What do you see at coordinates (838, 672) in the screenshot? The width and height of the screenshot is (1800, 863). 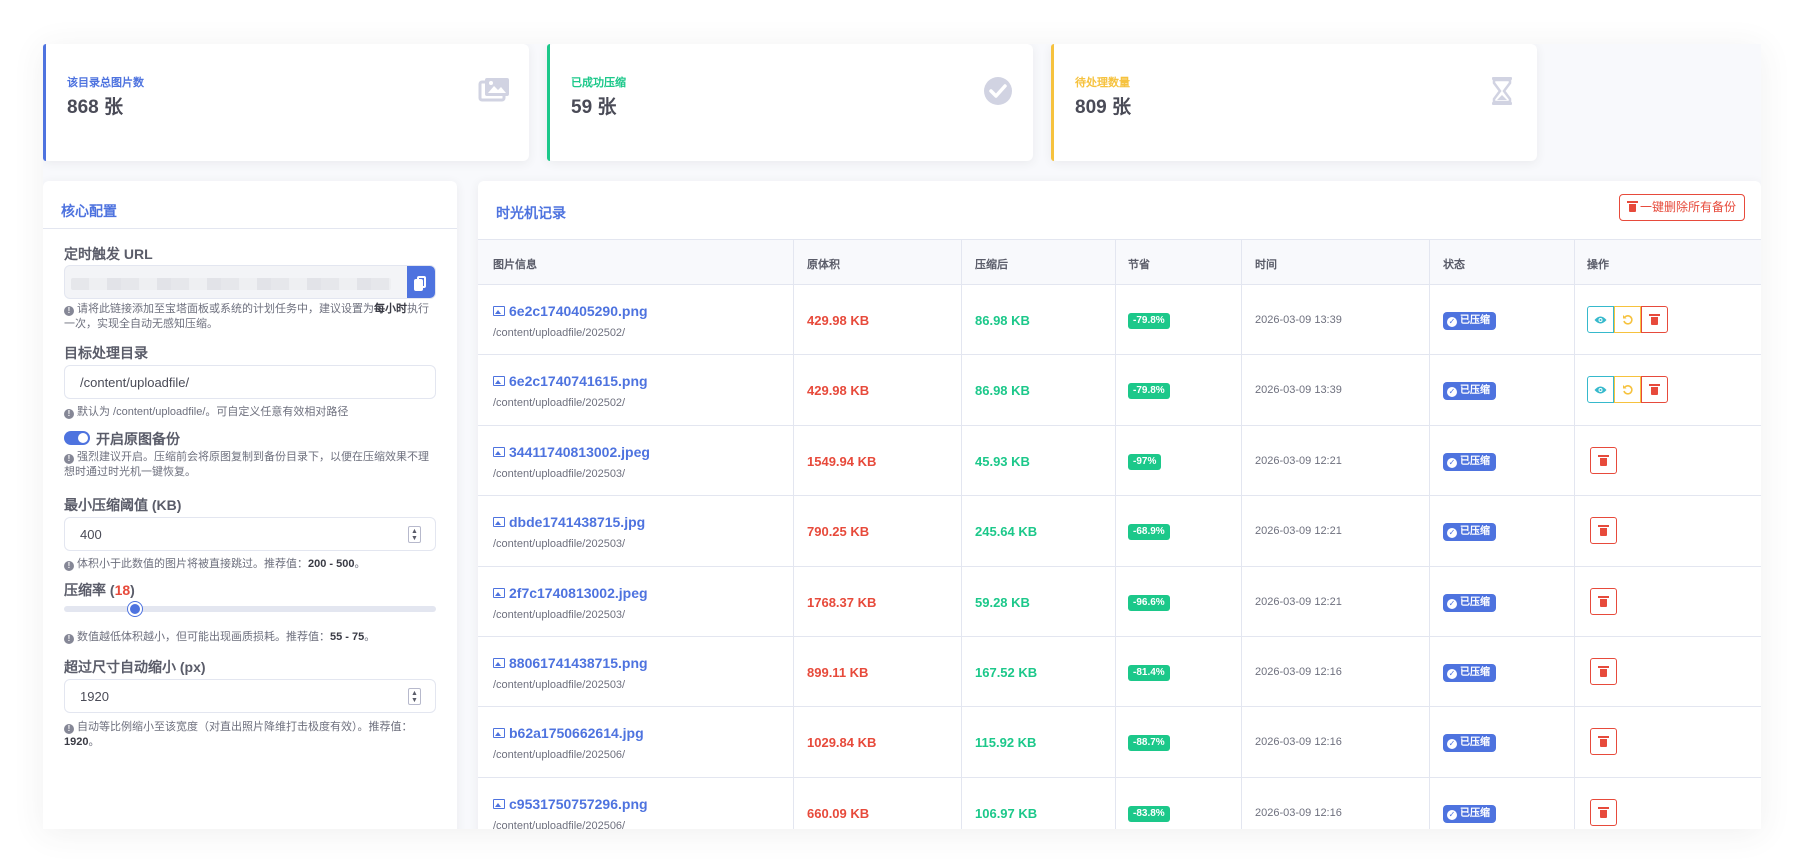 I see `original-size: 899.11 KB` at bounding box center [838, 672].